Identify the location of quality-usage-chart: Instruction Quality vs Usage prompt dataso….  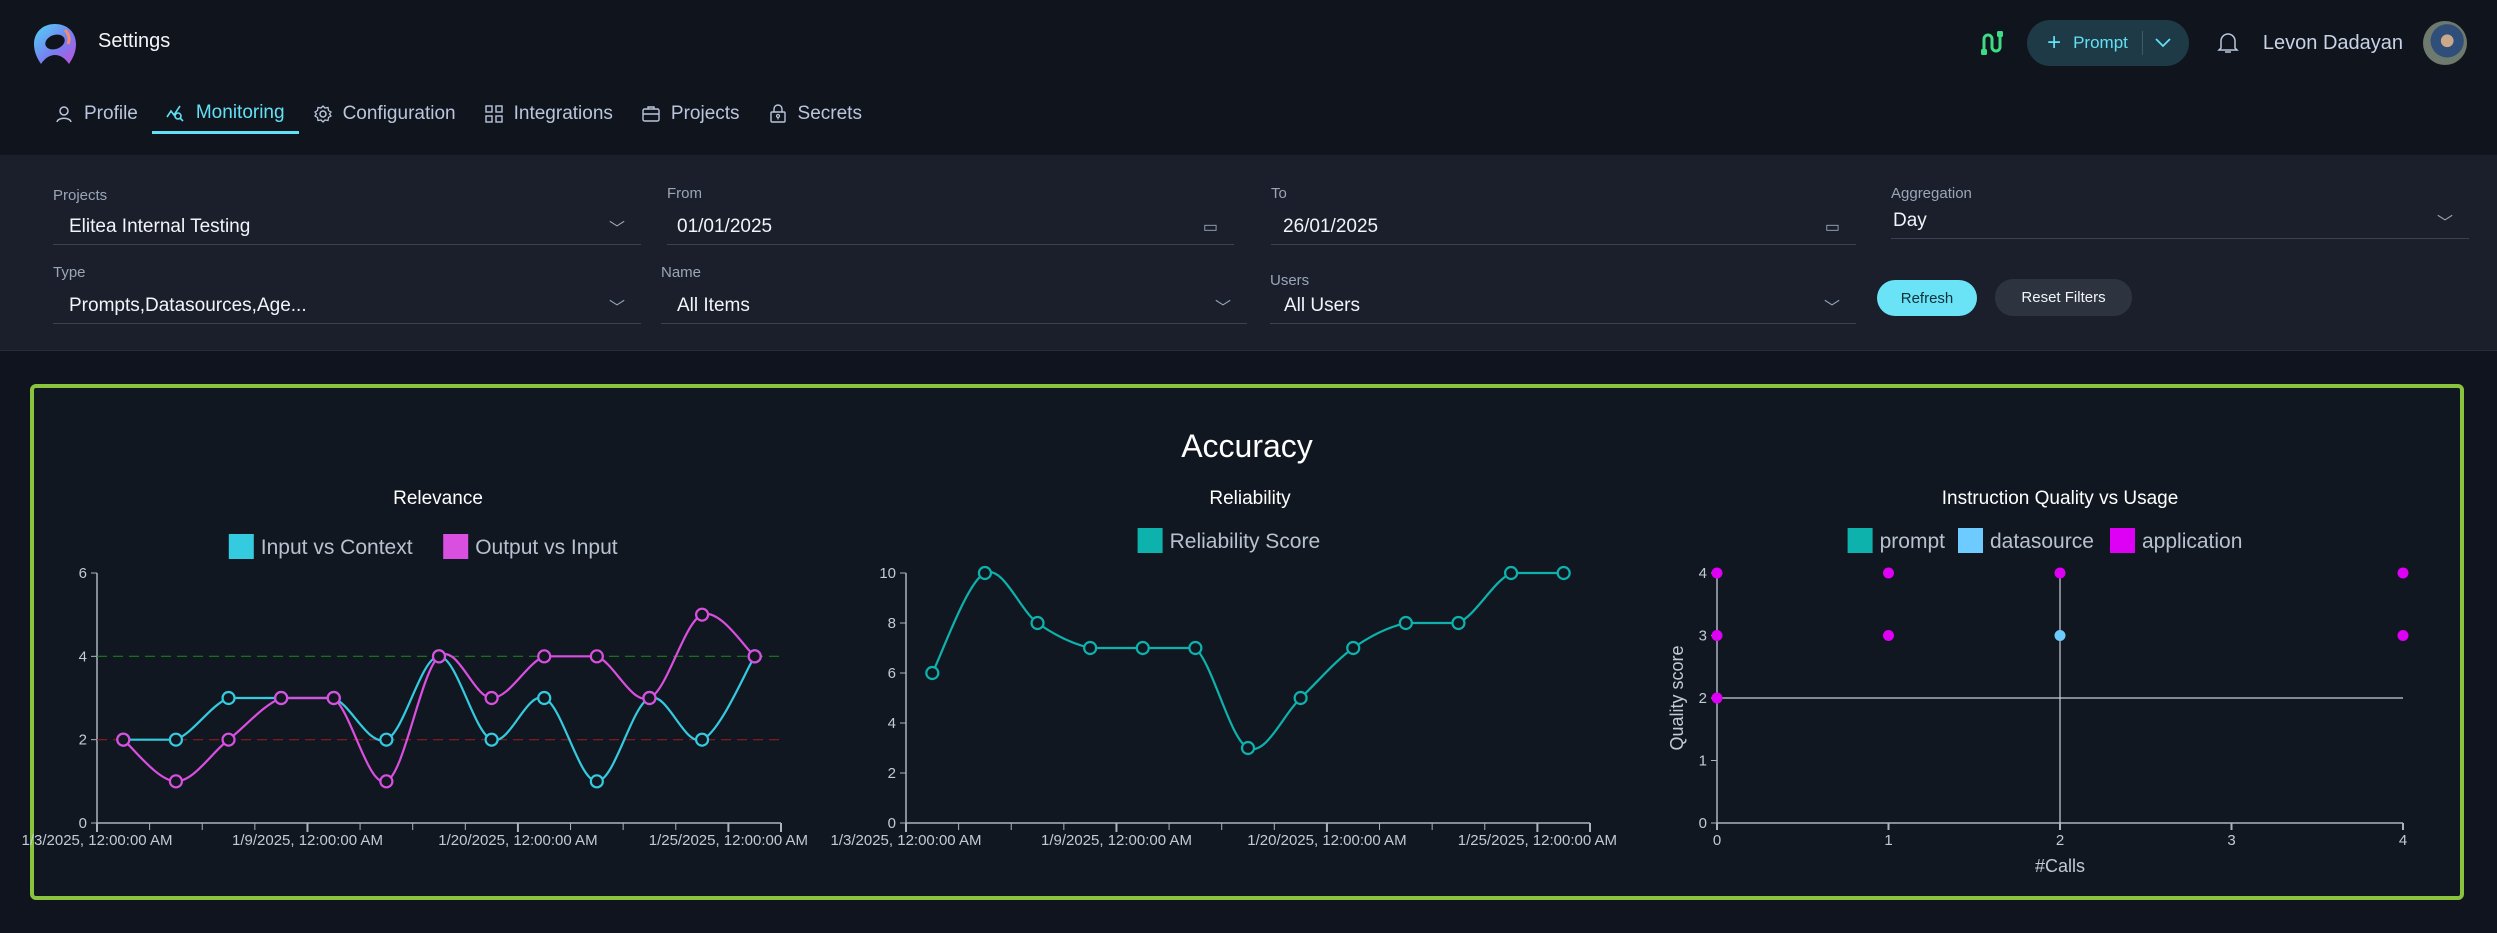
(2038, 682).